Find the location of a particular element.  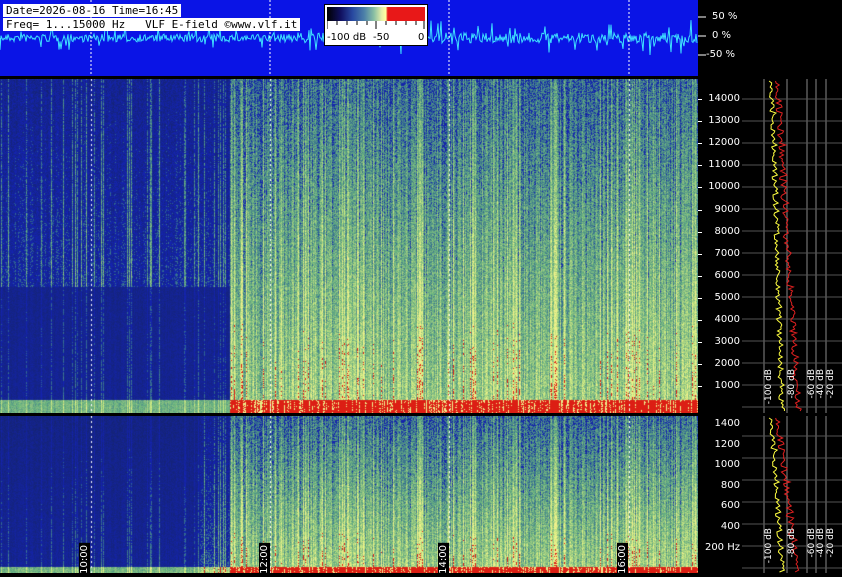

freq-label-upper: 3000 is located at coordinates (727, 342).